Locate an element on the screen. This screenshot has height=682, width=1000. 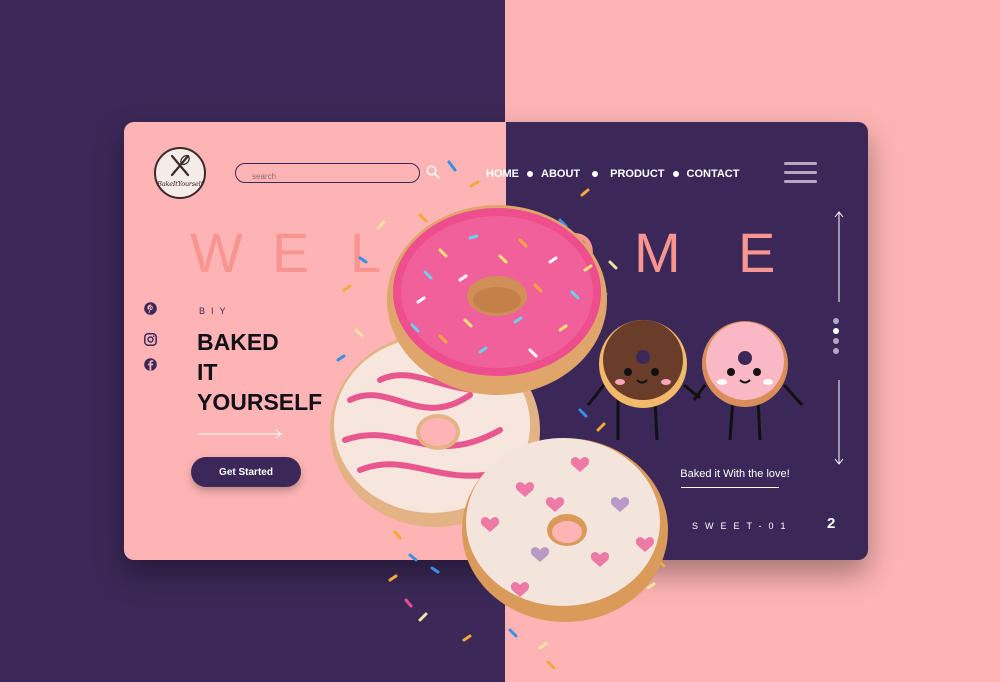
search-box is located at coordinates (327, 174).